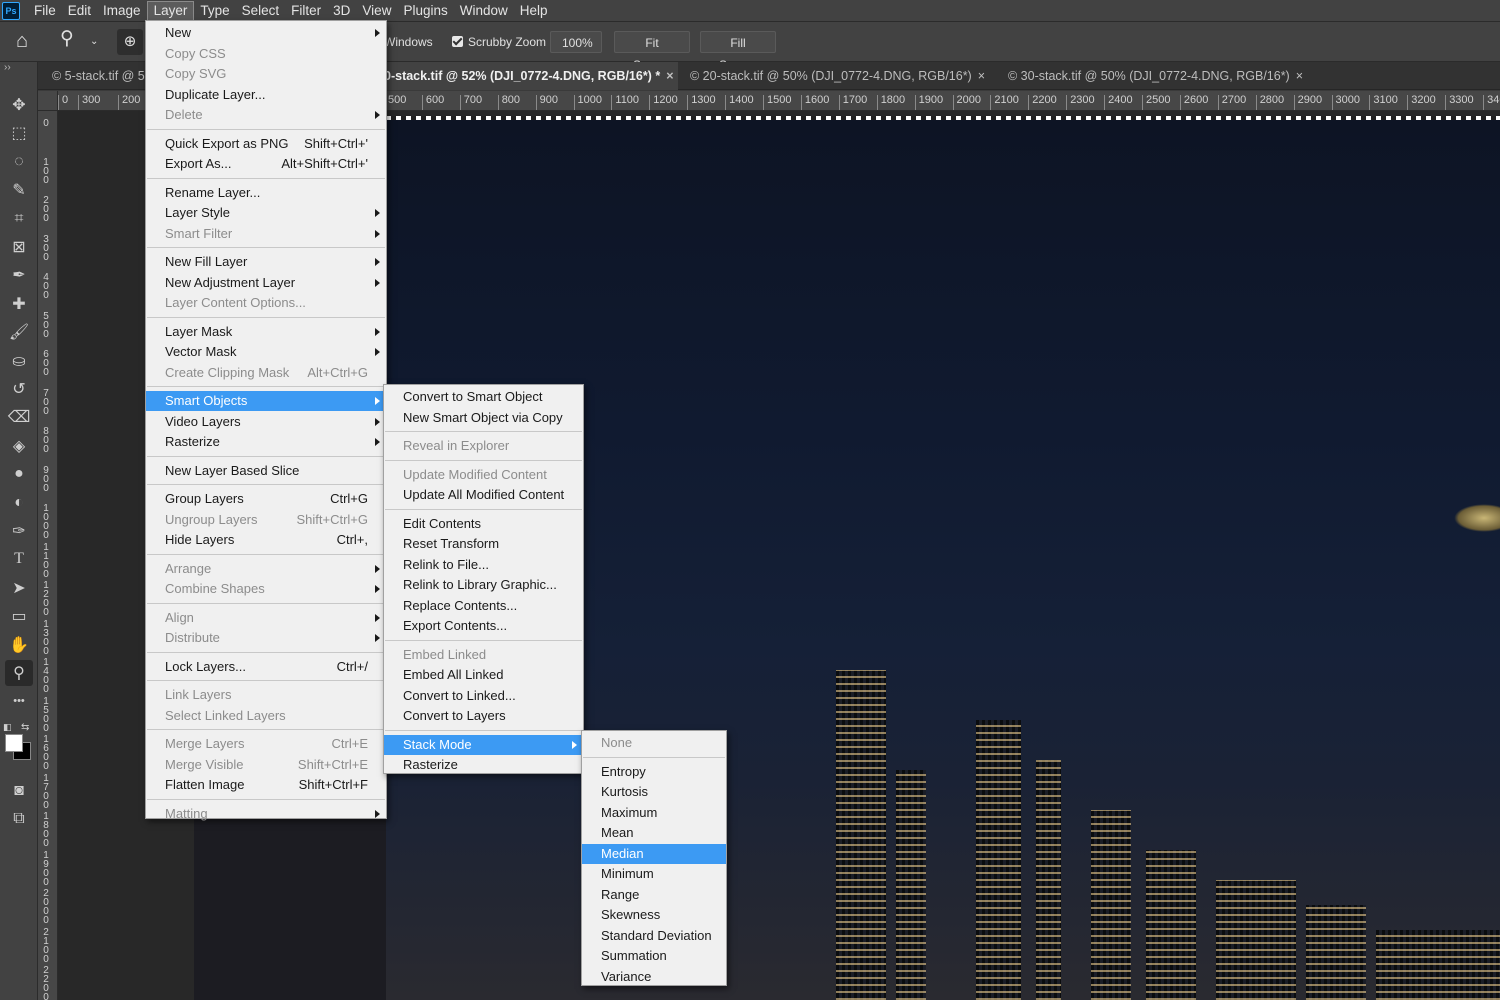 This screenshot has width=1500, height=1000. I want to click on menu-item-reveal-in-explorer: Reveal in Explorer, so click(483, 446).